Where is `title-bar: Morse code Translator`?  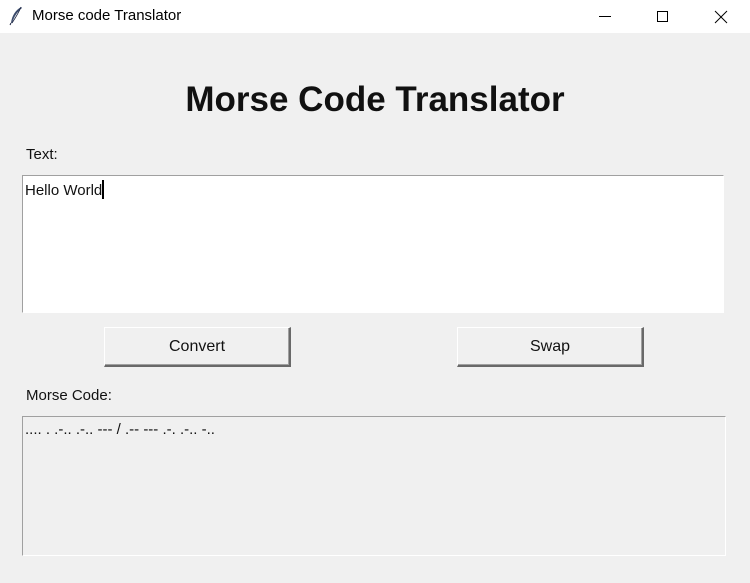
title-bar: Morse code Translator is located at coordinates (375, 16).